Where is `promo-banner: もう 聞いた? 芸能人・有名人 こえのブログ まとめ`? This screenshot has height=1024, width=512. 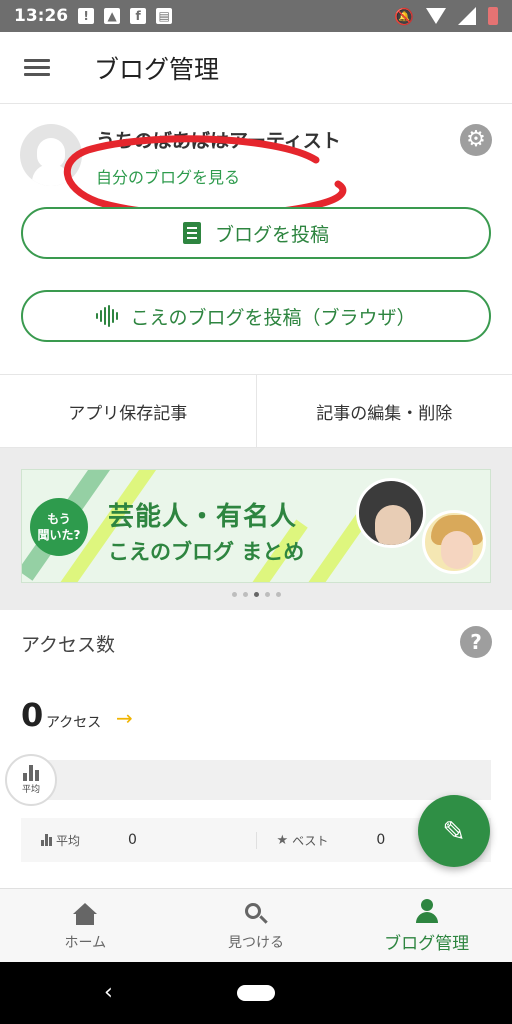 promo-banner: もう 聞いた? 芸能人・有名人 こえのブログ まとめ is located at coordinates (256, 526).